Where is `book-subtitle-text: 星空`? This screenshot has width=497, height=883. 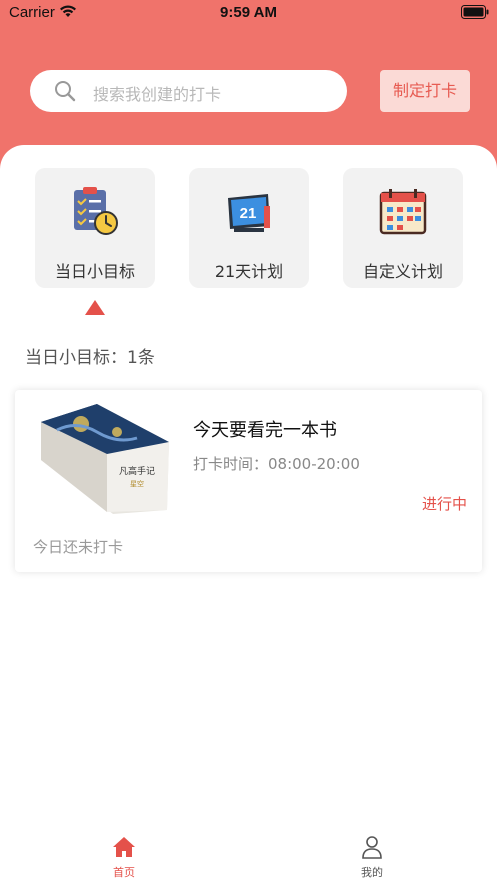 book-subtitle-text: 星空 is located at coordinates (137, 483).